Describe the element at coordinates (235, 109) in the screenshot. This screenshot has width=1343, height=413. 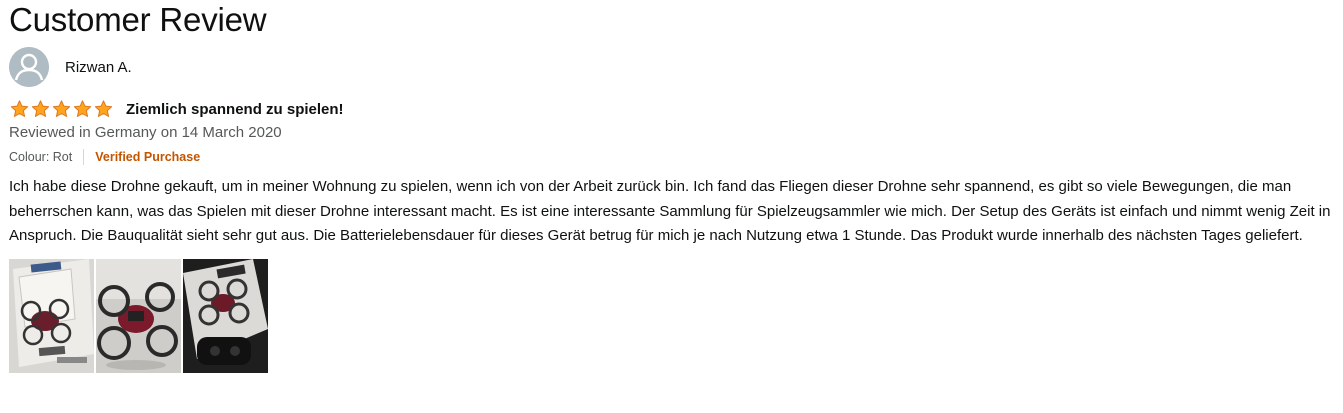
I see `review-headline: Ziemlich spannend zu spielen!` at that location.